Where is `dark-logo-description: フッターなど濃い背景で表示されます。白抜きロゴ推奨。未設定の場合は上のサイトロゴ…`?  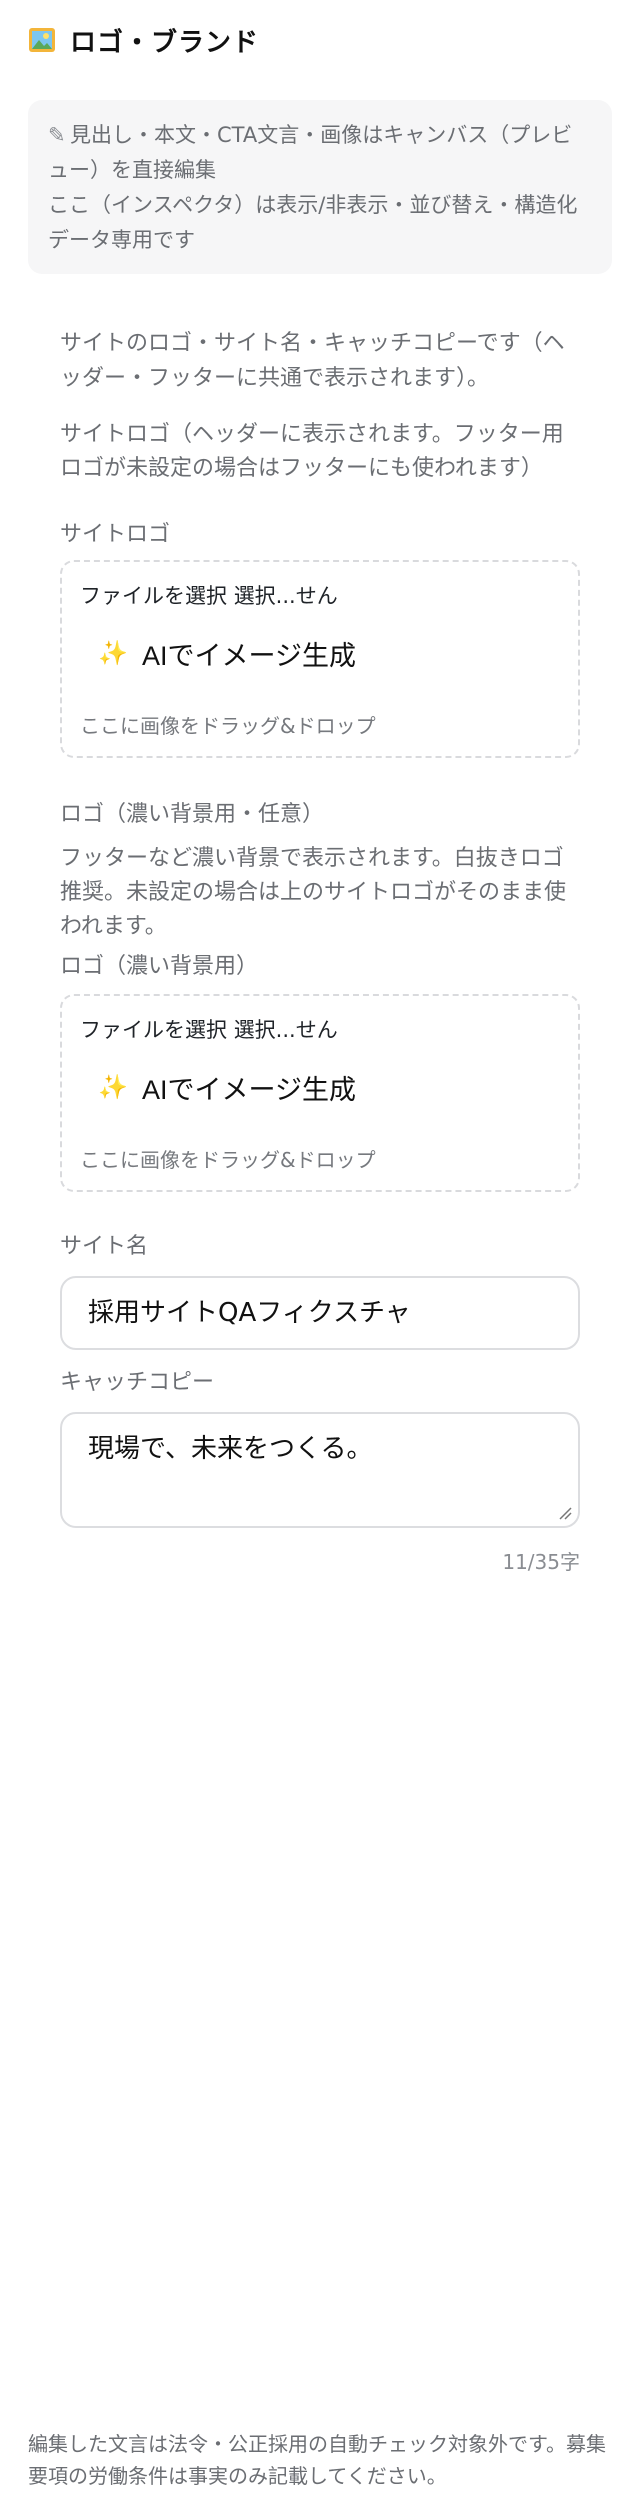 dark-logo-description: フッターなど濃い背景で表示されます。白抜きロゴ推奨。未設定の場合は上のサイトロゴ… is located at coordinates (313, 892).